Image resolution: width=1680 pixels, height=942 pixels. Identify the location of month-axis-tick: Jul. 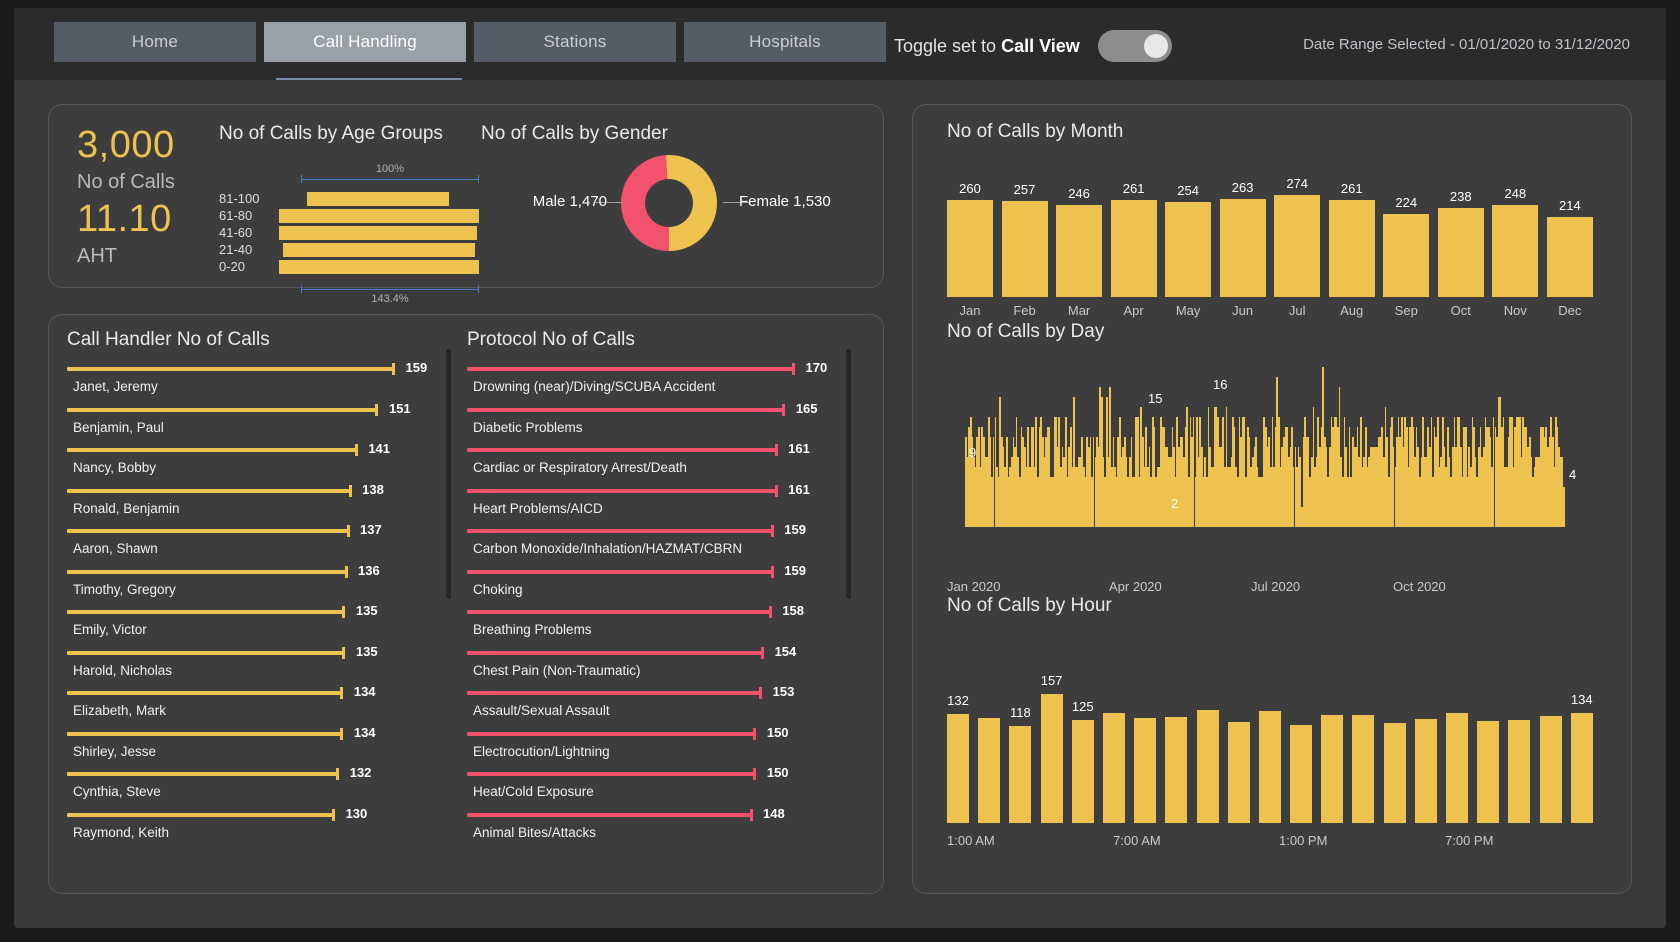
(1297, 310).